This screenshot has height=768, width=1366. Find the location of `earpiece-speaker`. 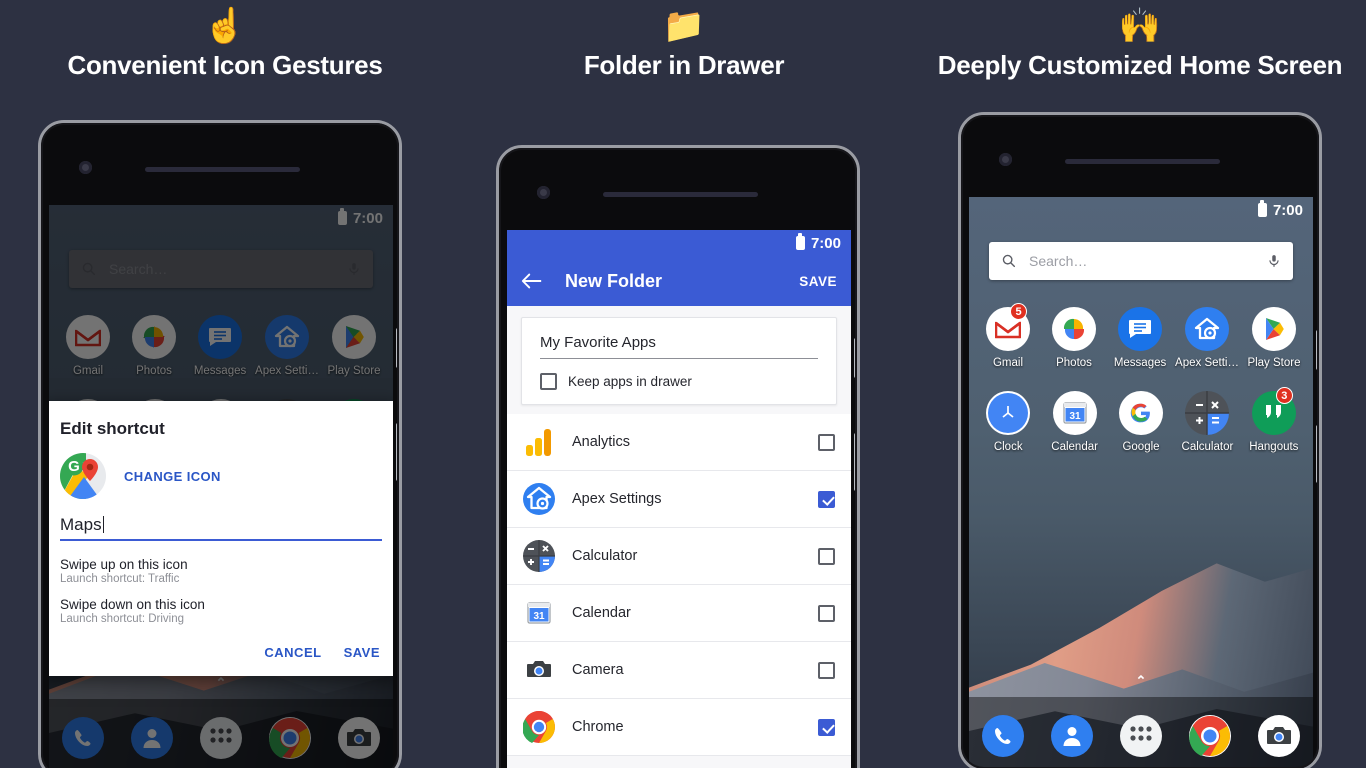

earpiece-speaker is located at coordinates (680, 194).